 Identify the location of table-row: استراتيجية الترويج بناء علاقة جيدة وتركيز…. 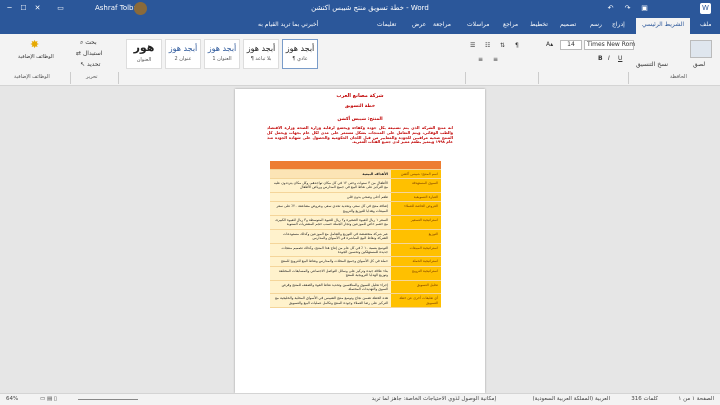
(355, 273).